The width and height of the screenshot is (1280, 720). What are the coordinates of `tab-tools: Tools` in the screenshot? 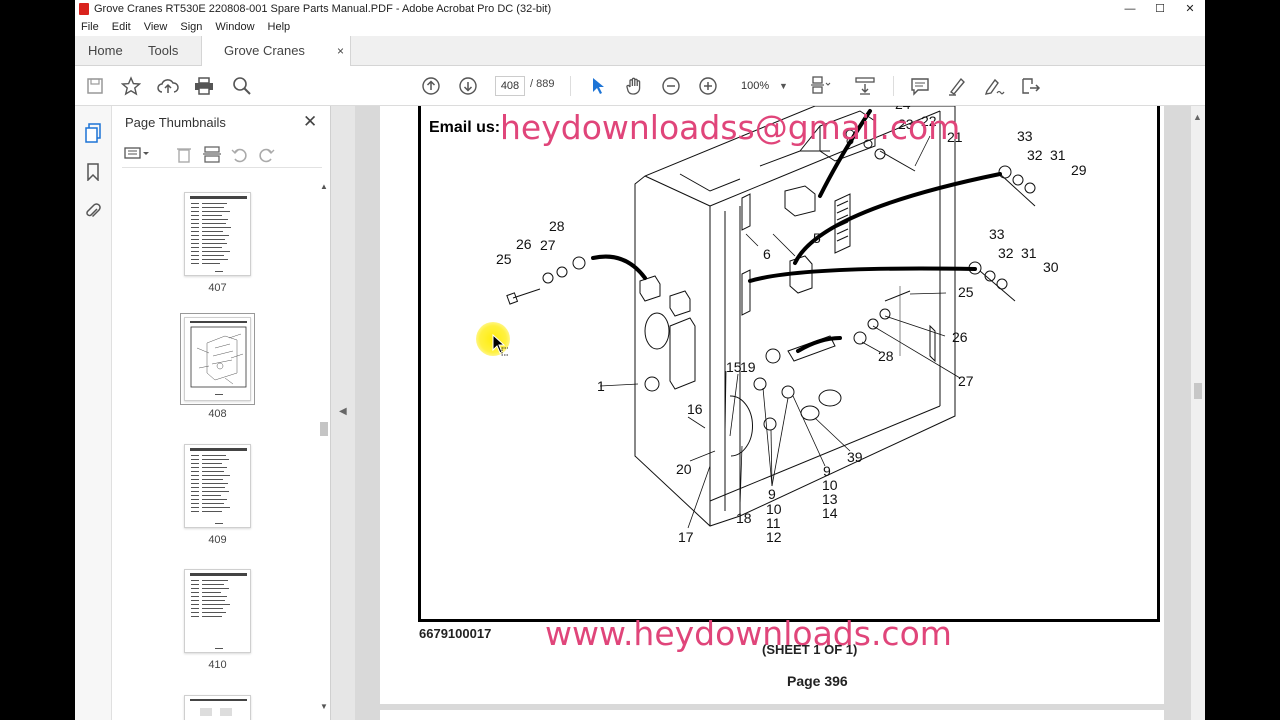 It's located at (163, 51).